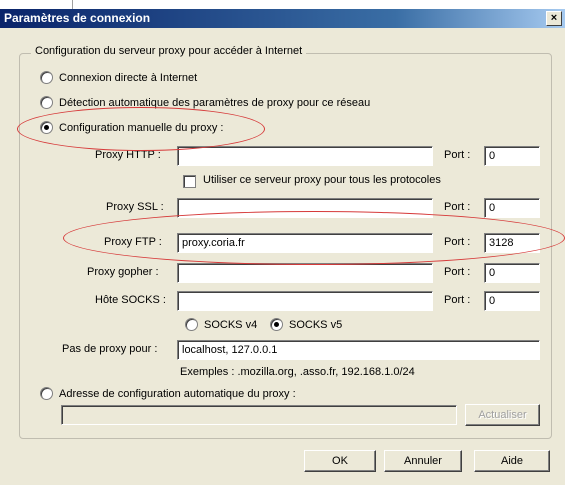  I want to click on http-port-label: Port :, so click(457, 155).